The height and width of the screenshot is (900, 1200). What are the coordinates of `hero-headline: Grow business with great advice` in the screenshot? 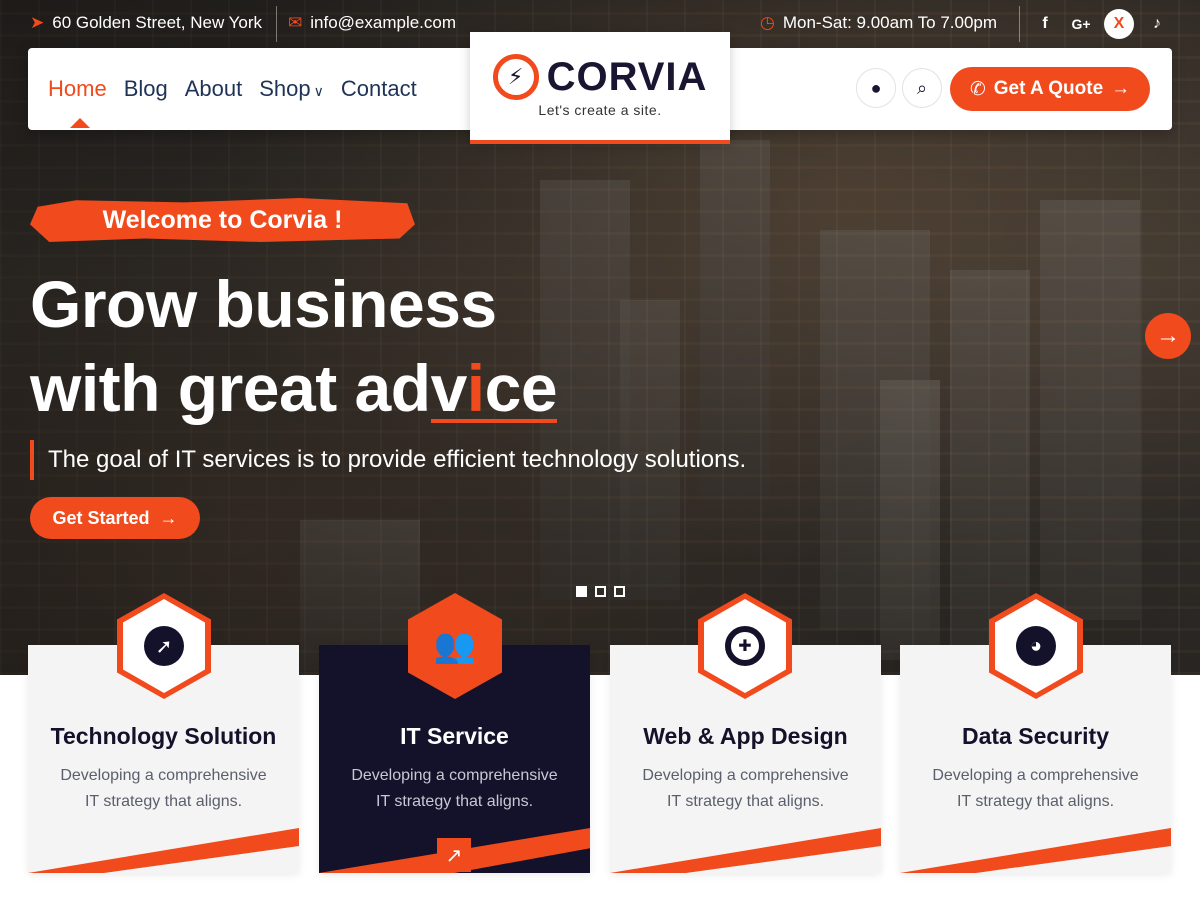 It's located at (294, 346).